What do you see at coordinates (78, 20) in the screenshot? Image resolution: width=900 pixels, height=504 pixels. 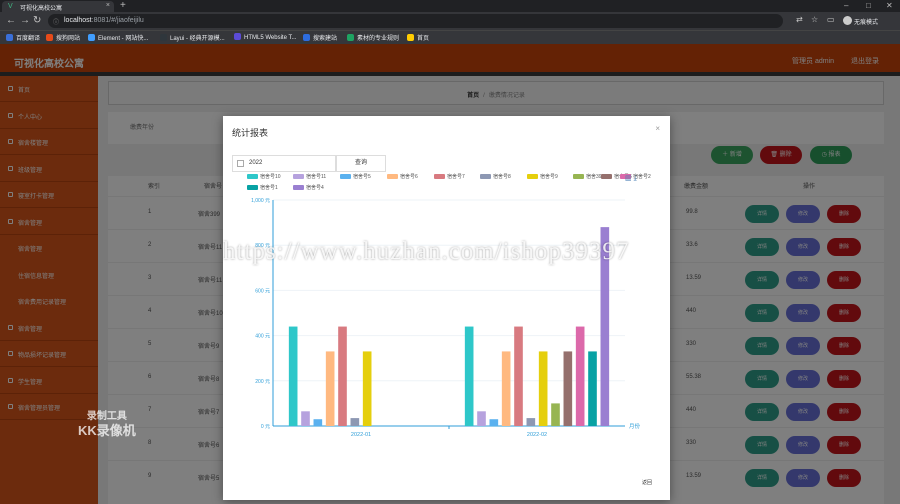 I see `url-host: localhost` at bounding box center [78, 20].